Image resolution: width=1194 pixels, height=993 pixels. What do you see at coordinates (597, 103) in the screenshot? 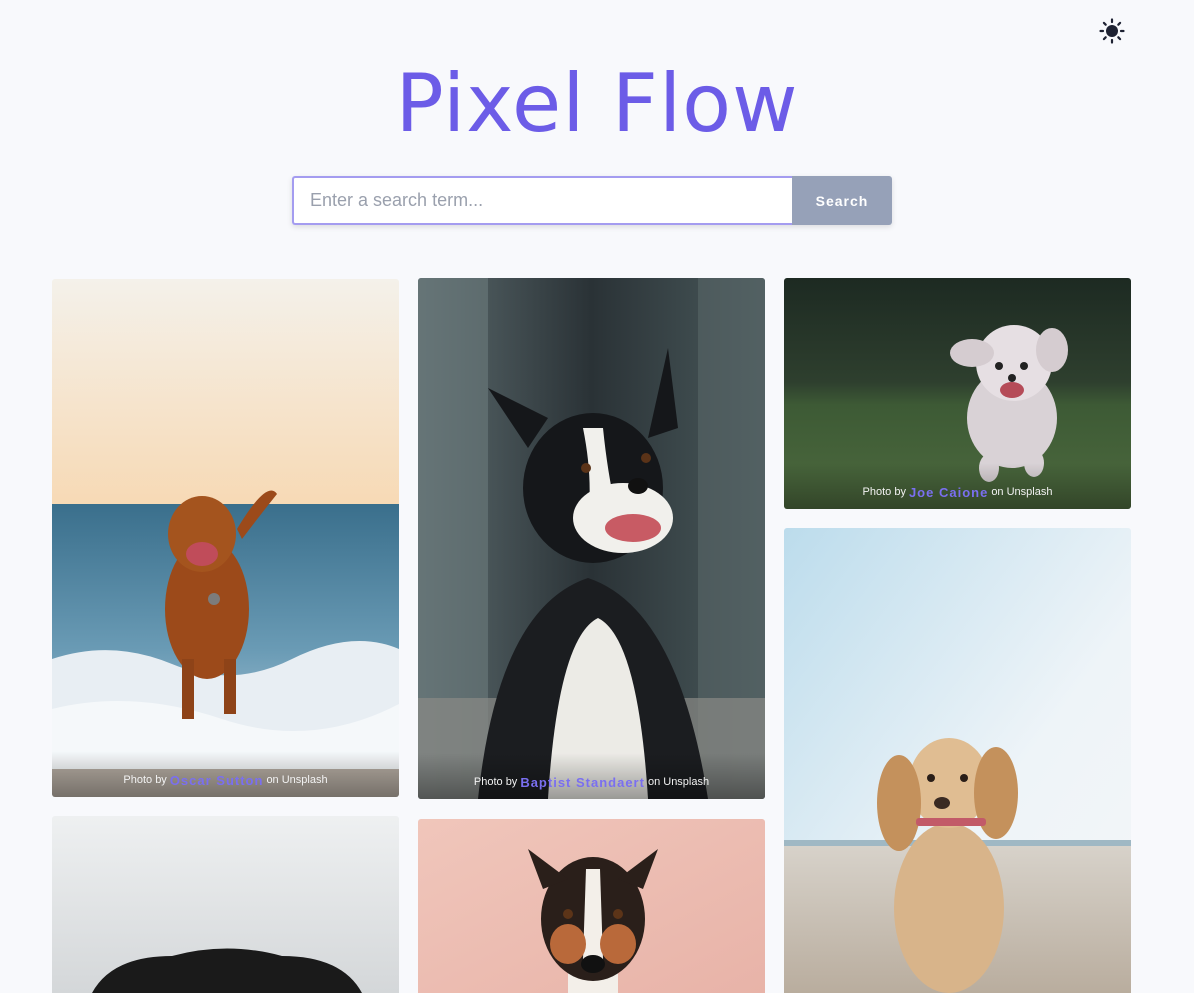
I see `app-title: Pixel Flow` at bounding box center [597, 103].